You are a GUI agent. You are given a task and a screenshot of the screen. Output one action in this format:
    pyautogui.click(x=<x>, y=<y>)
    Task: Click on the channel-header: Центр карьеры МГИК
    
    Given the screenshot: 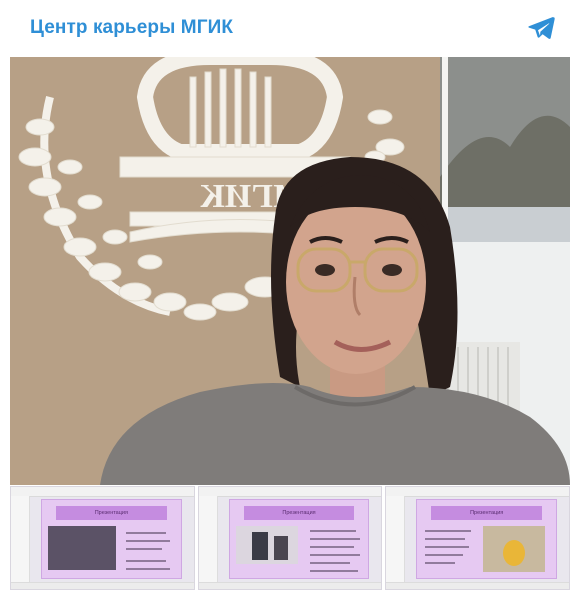 What is the action you would take?
    pyautogui.click(x=286, y=28)
    